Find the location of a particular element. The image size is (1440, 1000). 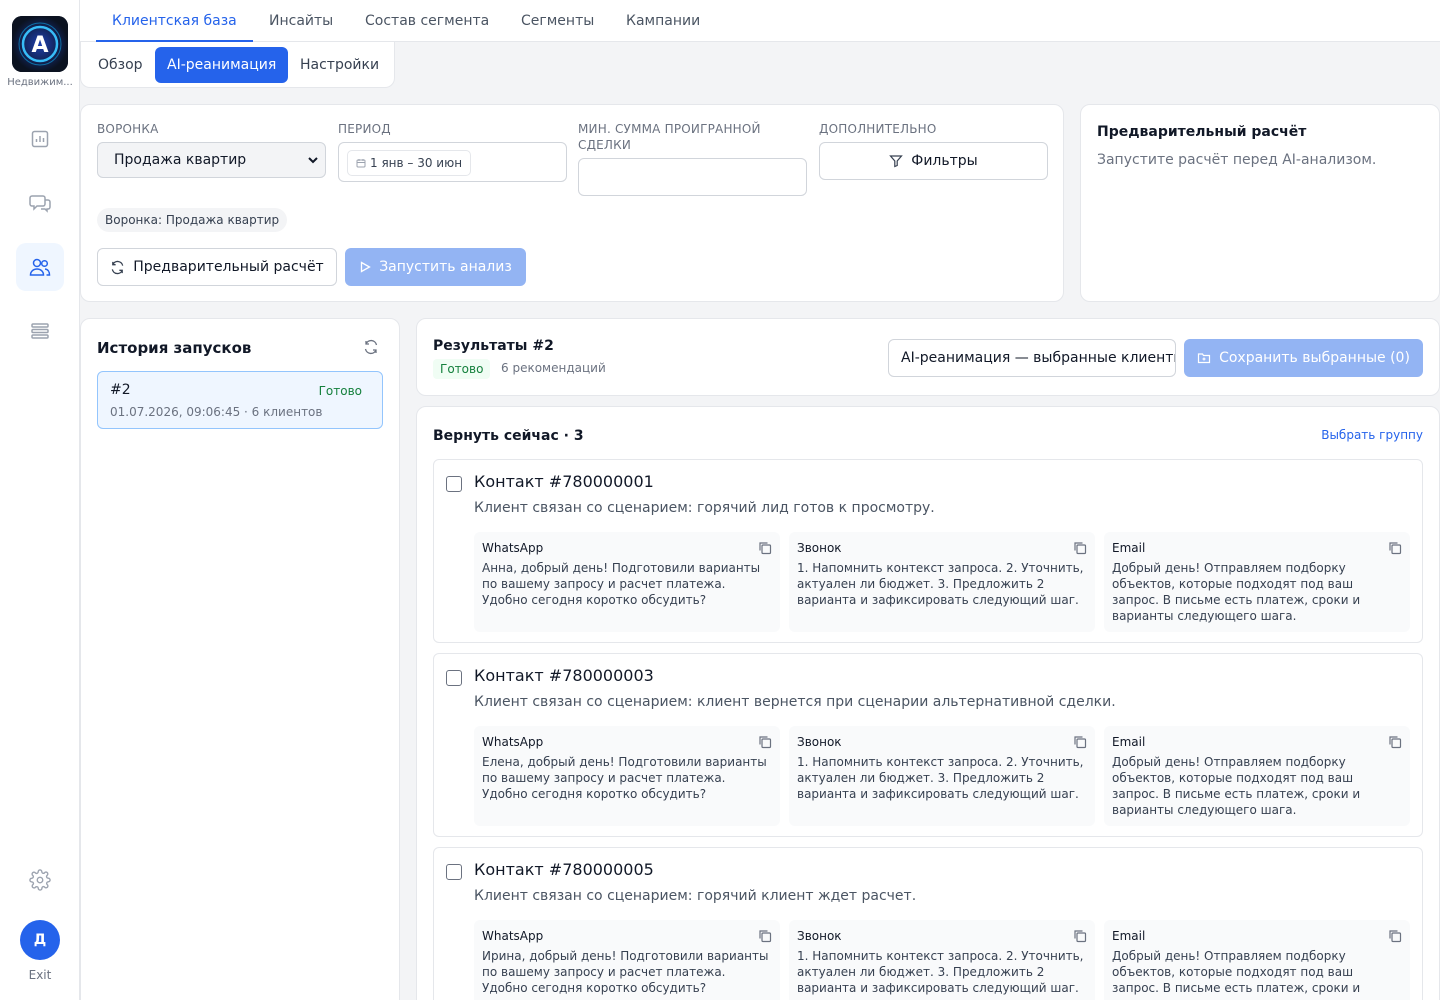

precalc-button: Предварительный расчёт is located at coordinates (217, 267).